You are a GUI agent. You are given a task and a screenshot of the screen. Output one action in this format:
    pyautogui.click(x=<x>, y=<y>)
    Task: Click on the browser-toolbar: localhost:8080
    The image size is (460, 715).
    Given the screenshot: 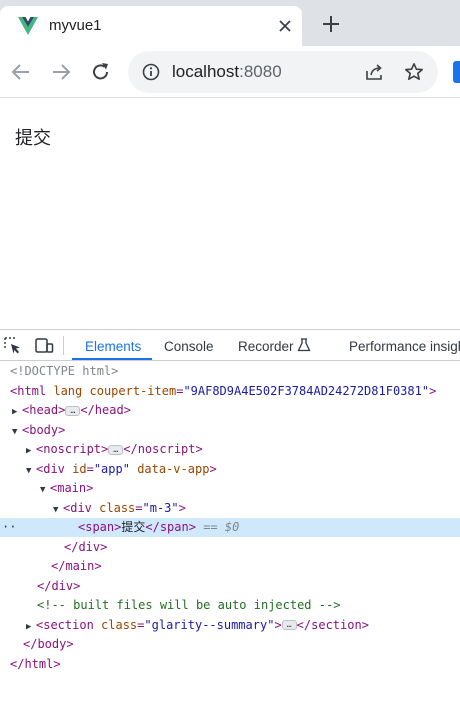 What is the action you would take?
    pyautogui.click(x=230, y=72)
    